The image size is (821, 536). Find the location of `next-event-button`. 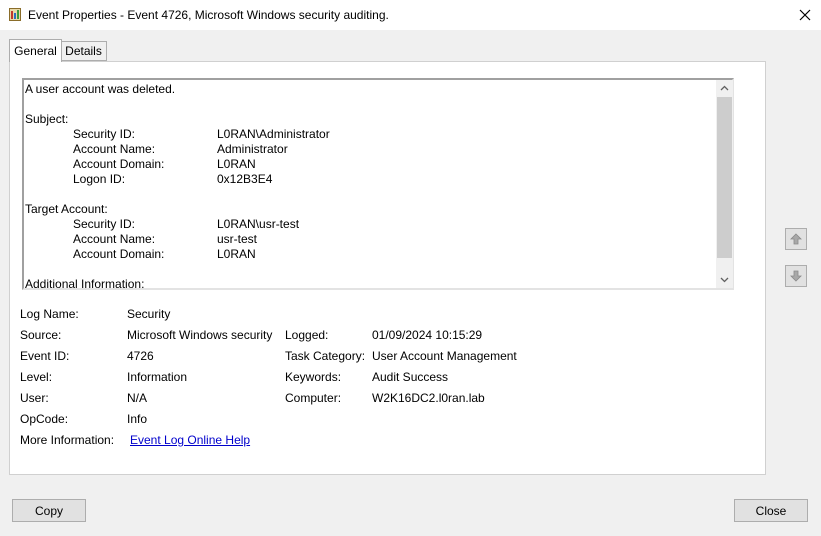

next-event-button is located at coordinates (796, 276).